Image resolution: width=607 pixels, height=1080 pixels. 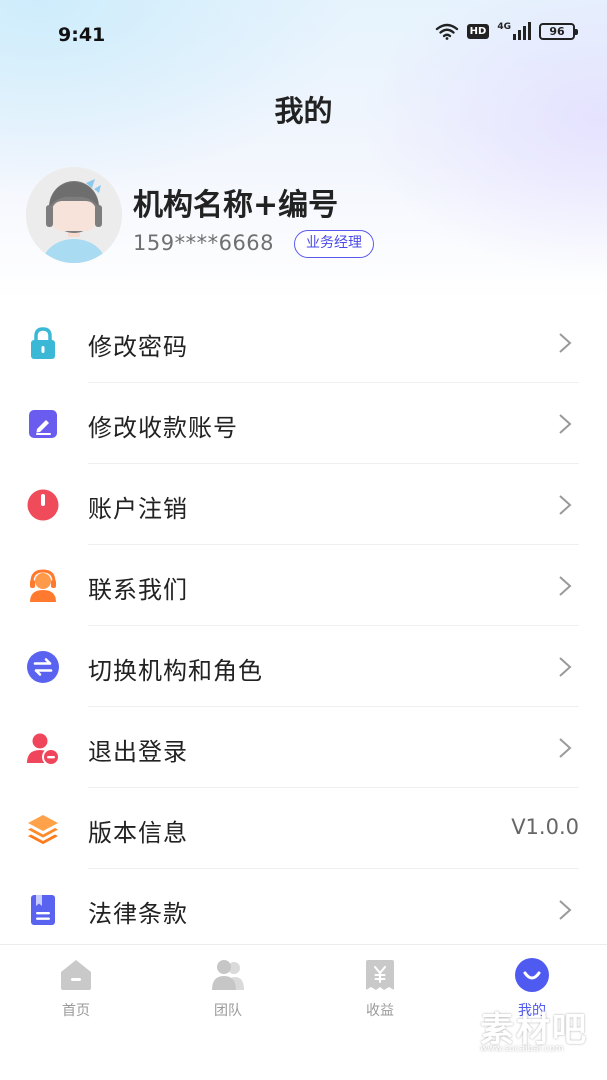 What do you see at coordinates (303, 35) in the screenshot?
I see `status-bar: 9:41 HD 4G 96` at bounding box center [303, 35].